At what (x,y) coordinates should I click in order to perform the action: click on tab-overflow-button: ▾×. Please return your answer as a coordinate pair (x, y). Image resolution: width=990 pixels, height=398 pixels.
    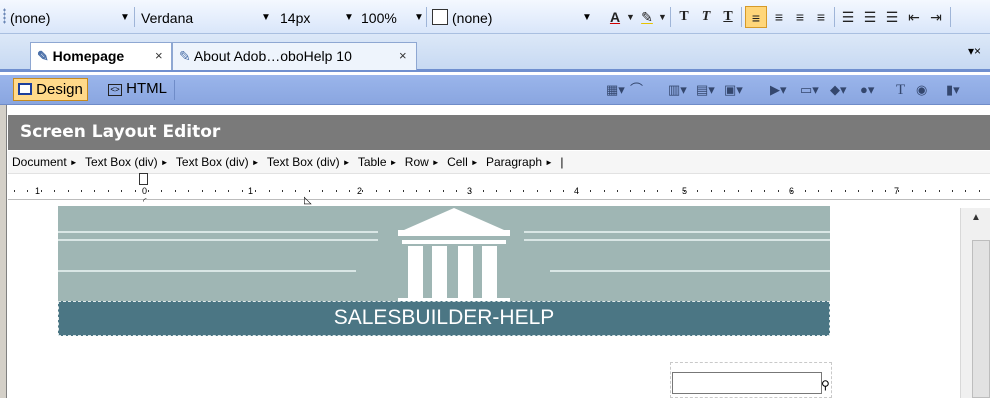
    Looking at the image, I should click on (974, 51).